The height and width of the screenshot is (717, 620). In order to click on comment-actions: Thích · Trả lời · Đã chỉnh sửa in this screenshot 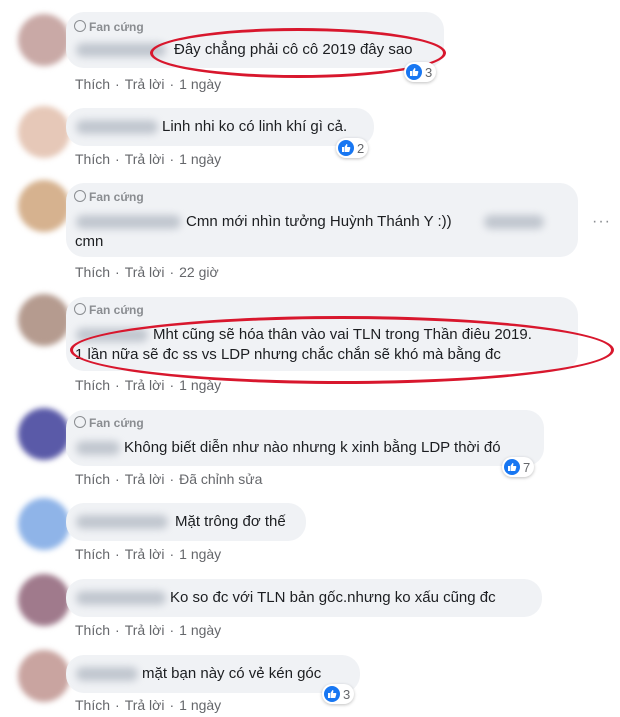, I will do `click(168, 479)`.